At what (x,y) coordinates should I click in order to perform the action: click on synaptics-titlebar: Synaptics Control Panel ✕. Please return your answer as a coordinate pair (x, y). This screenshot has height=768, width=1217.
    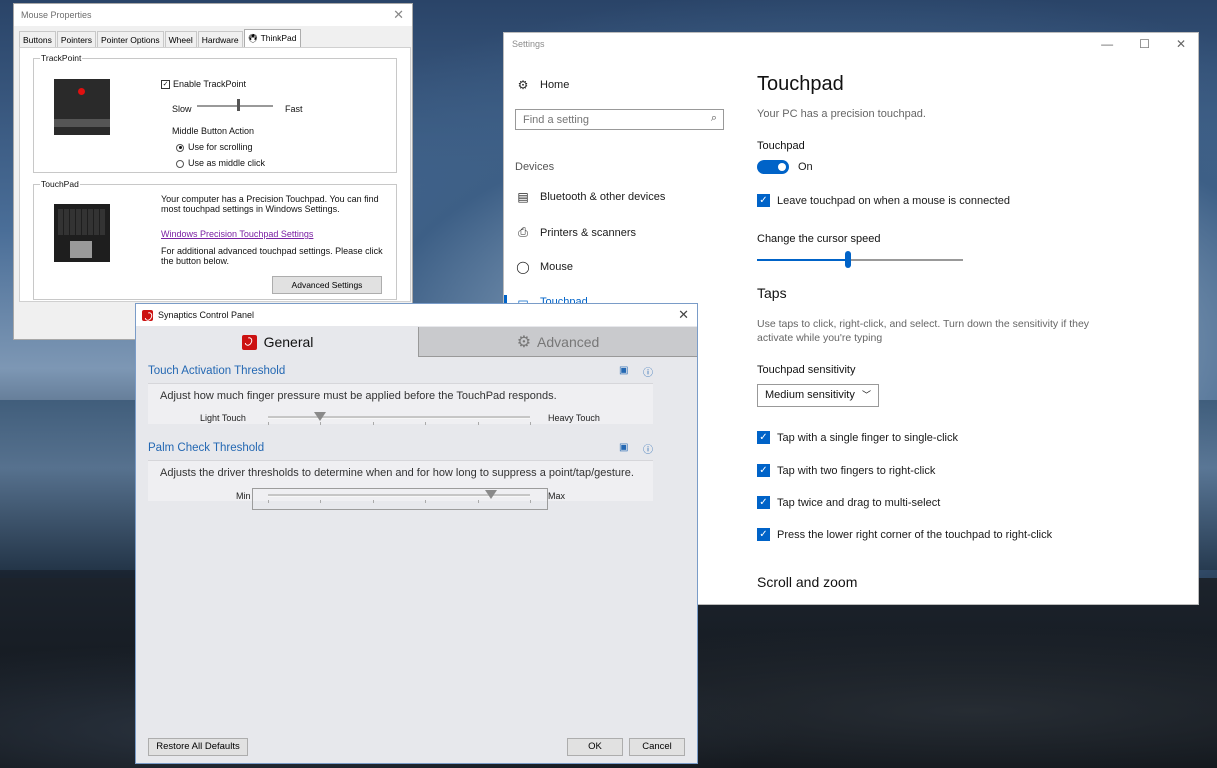
    Looking at the image, I should click on (416, 315).